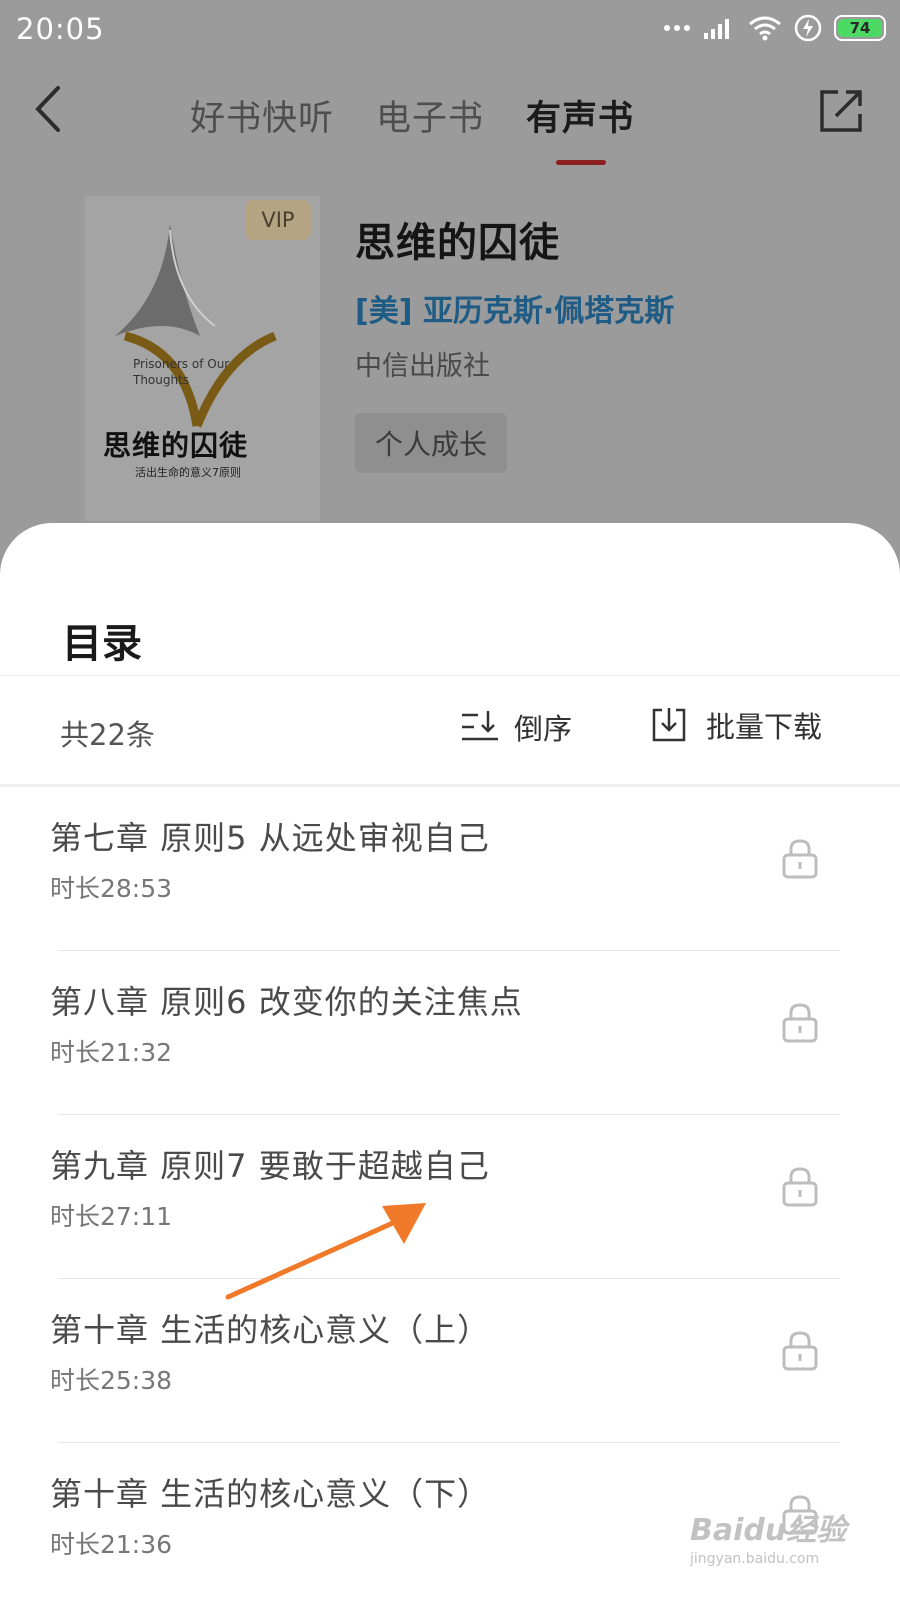 This screenshot has height=1600, width=900. I want to click on chapter-duration: 时长21:36, so click(111, 1544).